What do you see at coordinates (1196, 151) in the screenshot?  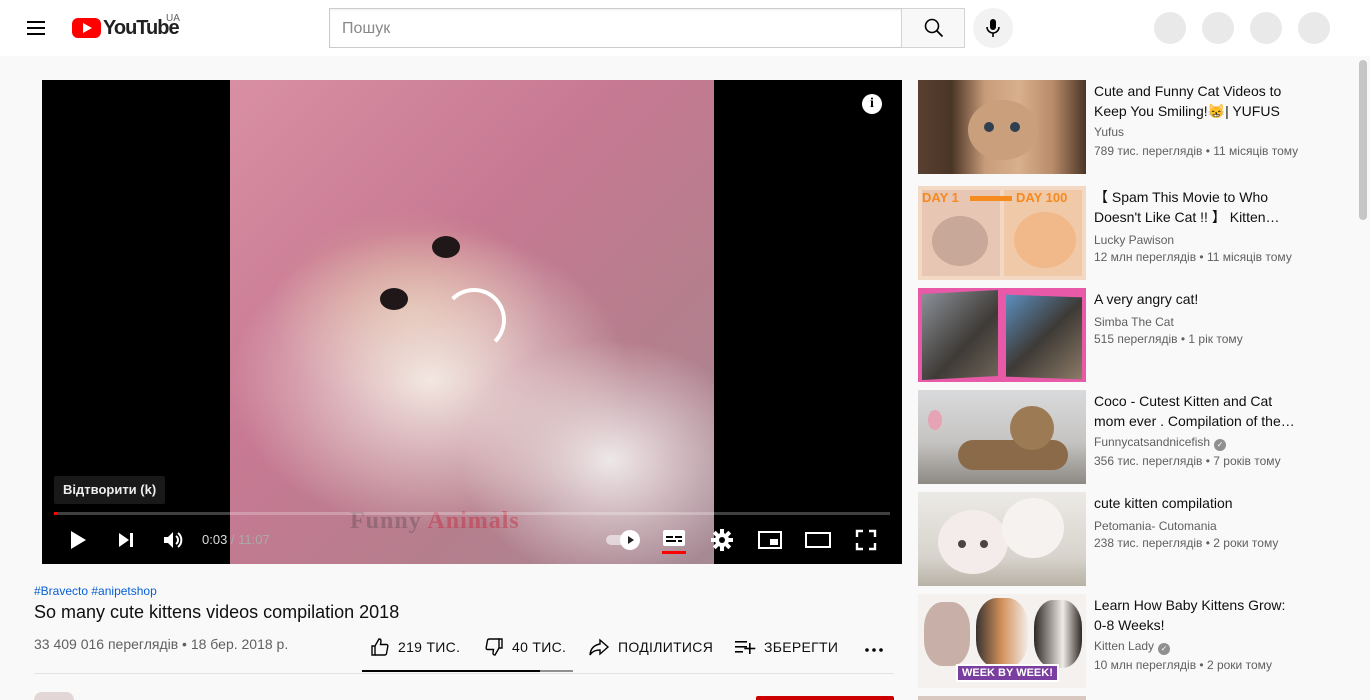 I see `recommendation-stats: 789 тис. переглядів • 11 місяців тому` at bounding box center [1196, 151].